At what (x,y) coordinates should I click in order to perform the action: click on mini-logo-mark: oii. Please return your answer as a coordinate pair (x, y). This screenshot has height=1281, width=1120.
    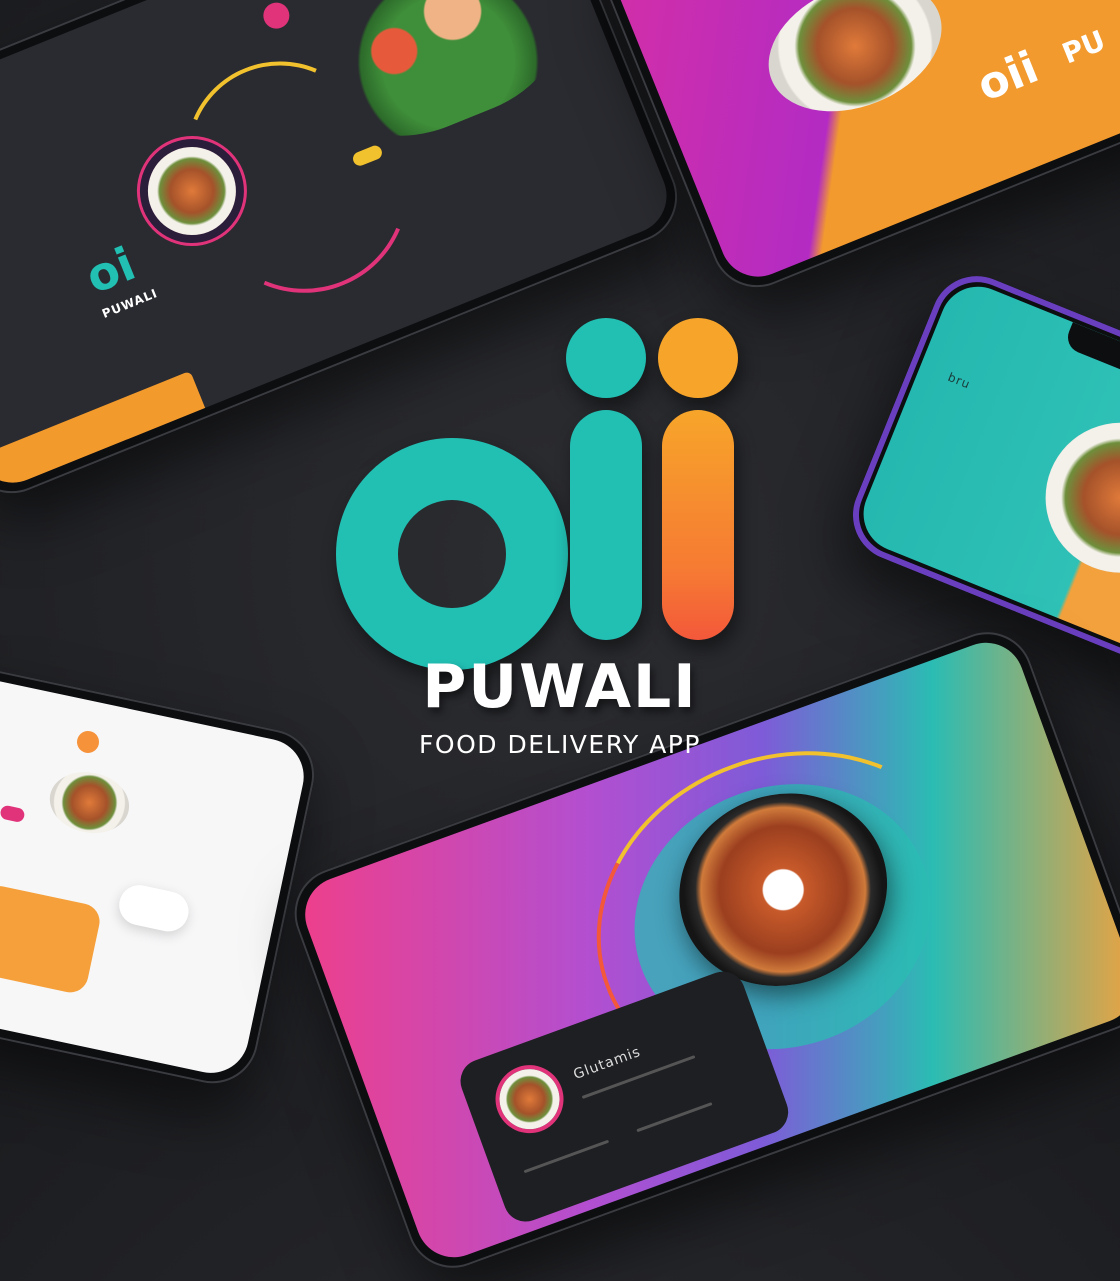
    Looking at the image, I should click on (1008, 76).